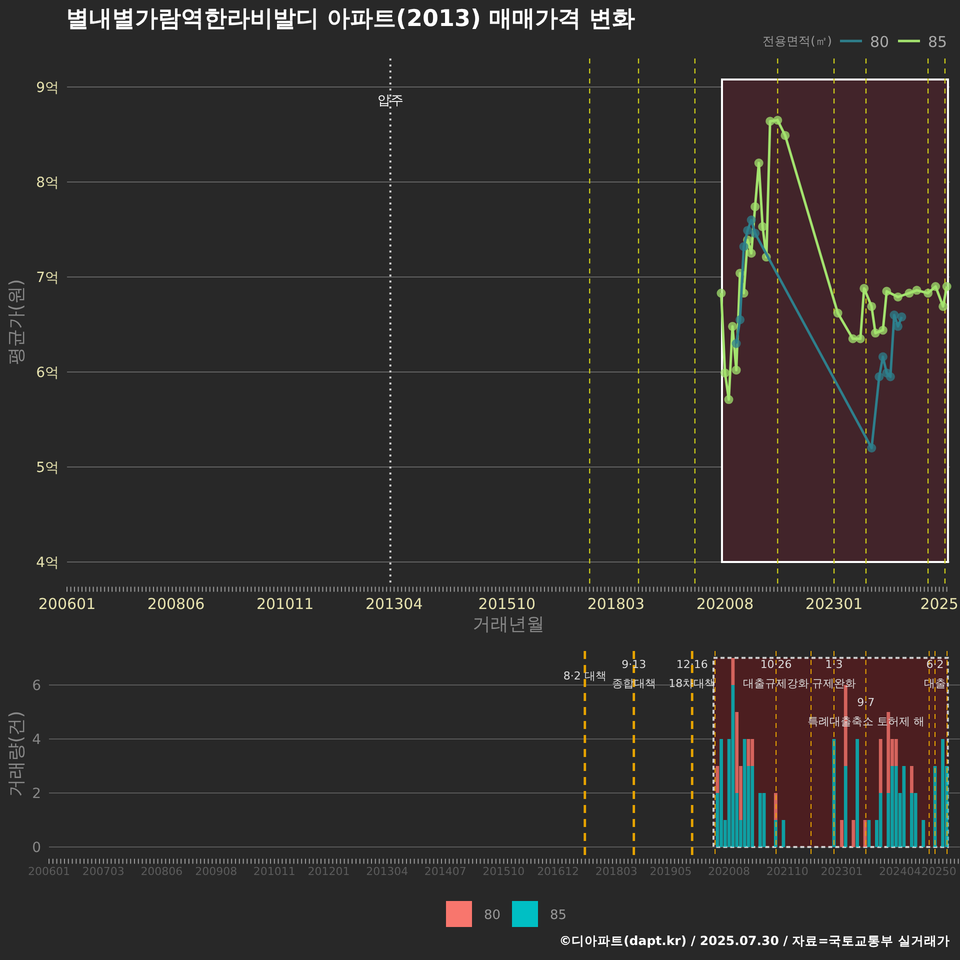 The image size is (960, 960). What do you see at coordinates (47, 278) in the screenshot?
I see `y-tick-label: 7억` at bounding box center [47, 278].